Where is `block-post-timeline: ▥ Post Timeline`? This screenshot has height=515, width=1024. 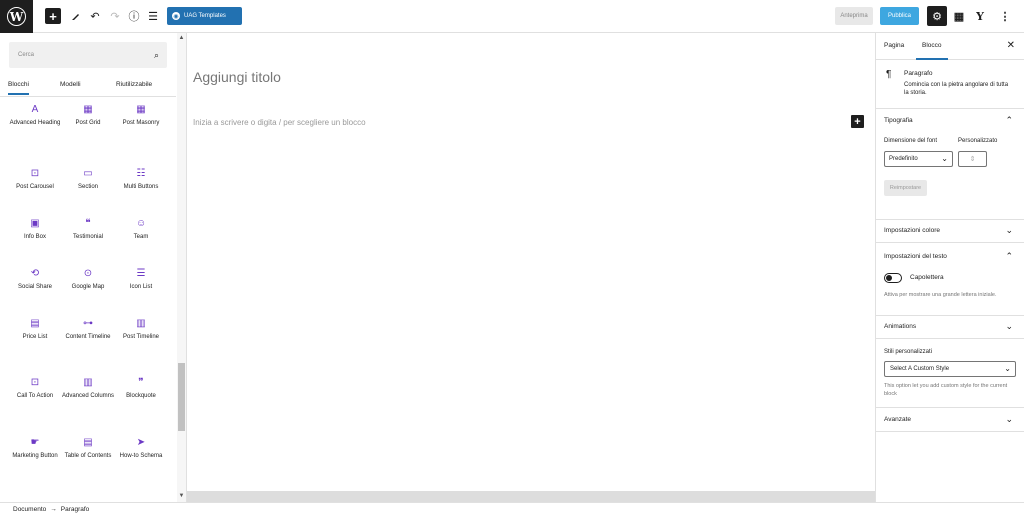
block-post-timeline: ▥ Post Timeline is located at coordinates (141, 330).